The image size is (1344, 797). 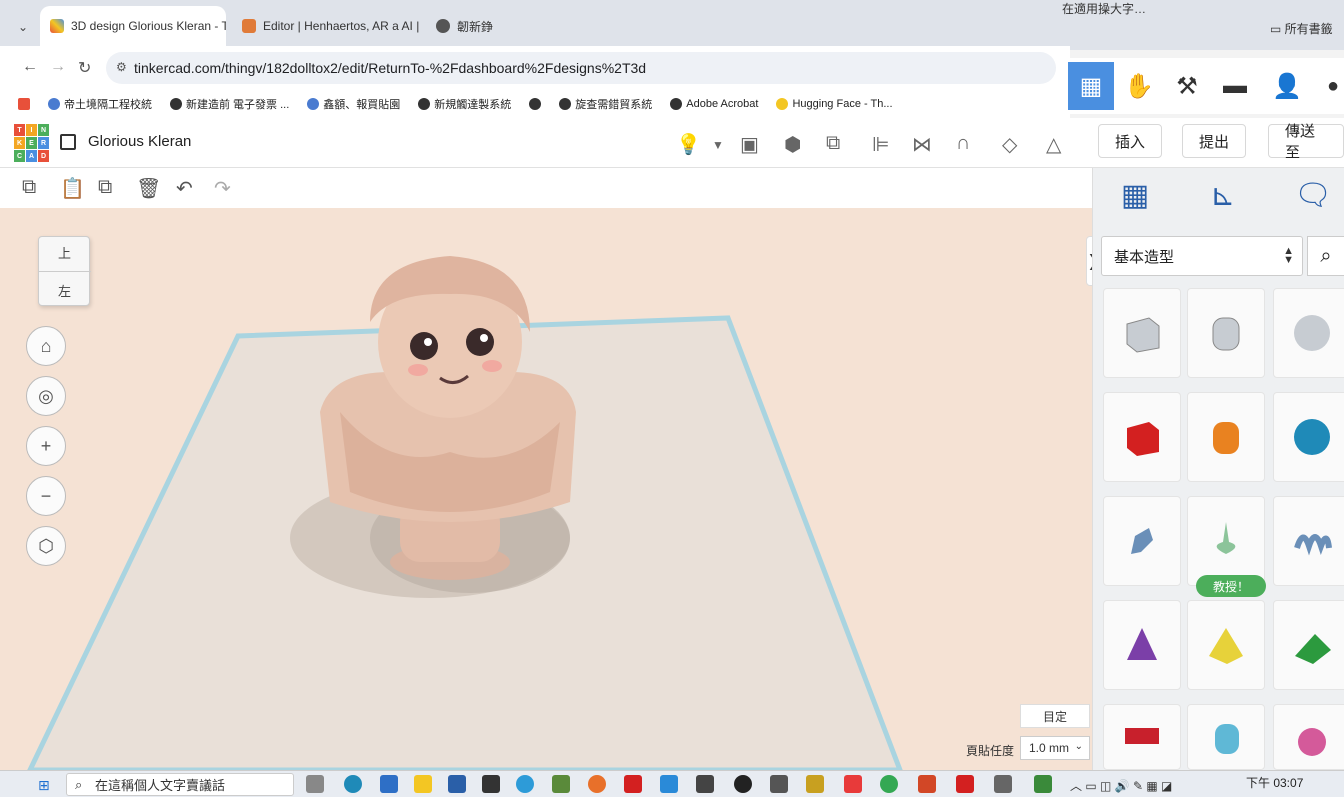 What do you see at coordinates (1202, 256) in the screenshot?
I see `shape-category-select: 基本造型 ▲ ▼` at bounding box center [1202, 256].